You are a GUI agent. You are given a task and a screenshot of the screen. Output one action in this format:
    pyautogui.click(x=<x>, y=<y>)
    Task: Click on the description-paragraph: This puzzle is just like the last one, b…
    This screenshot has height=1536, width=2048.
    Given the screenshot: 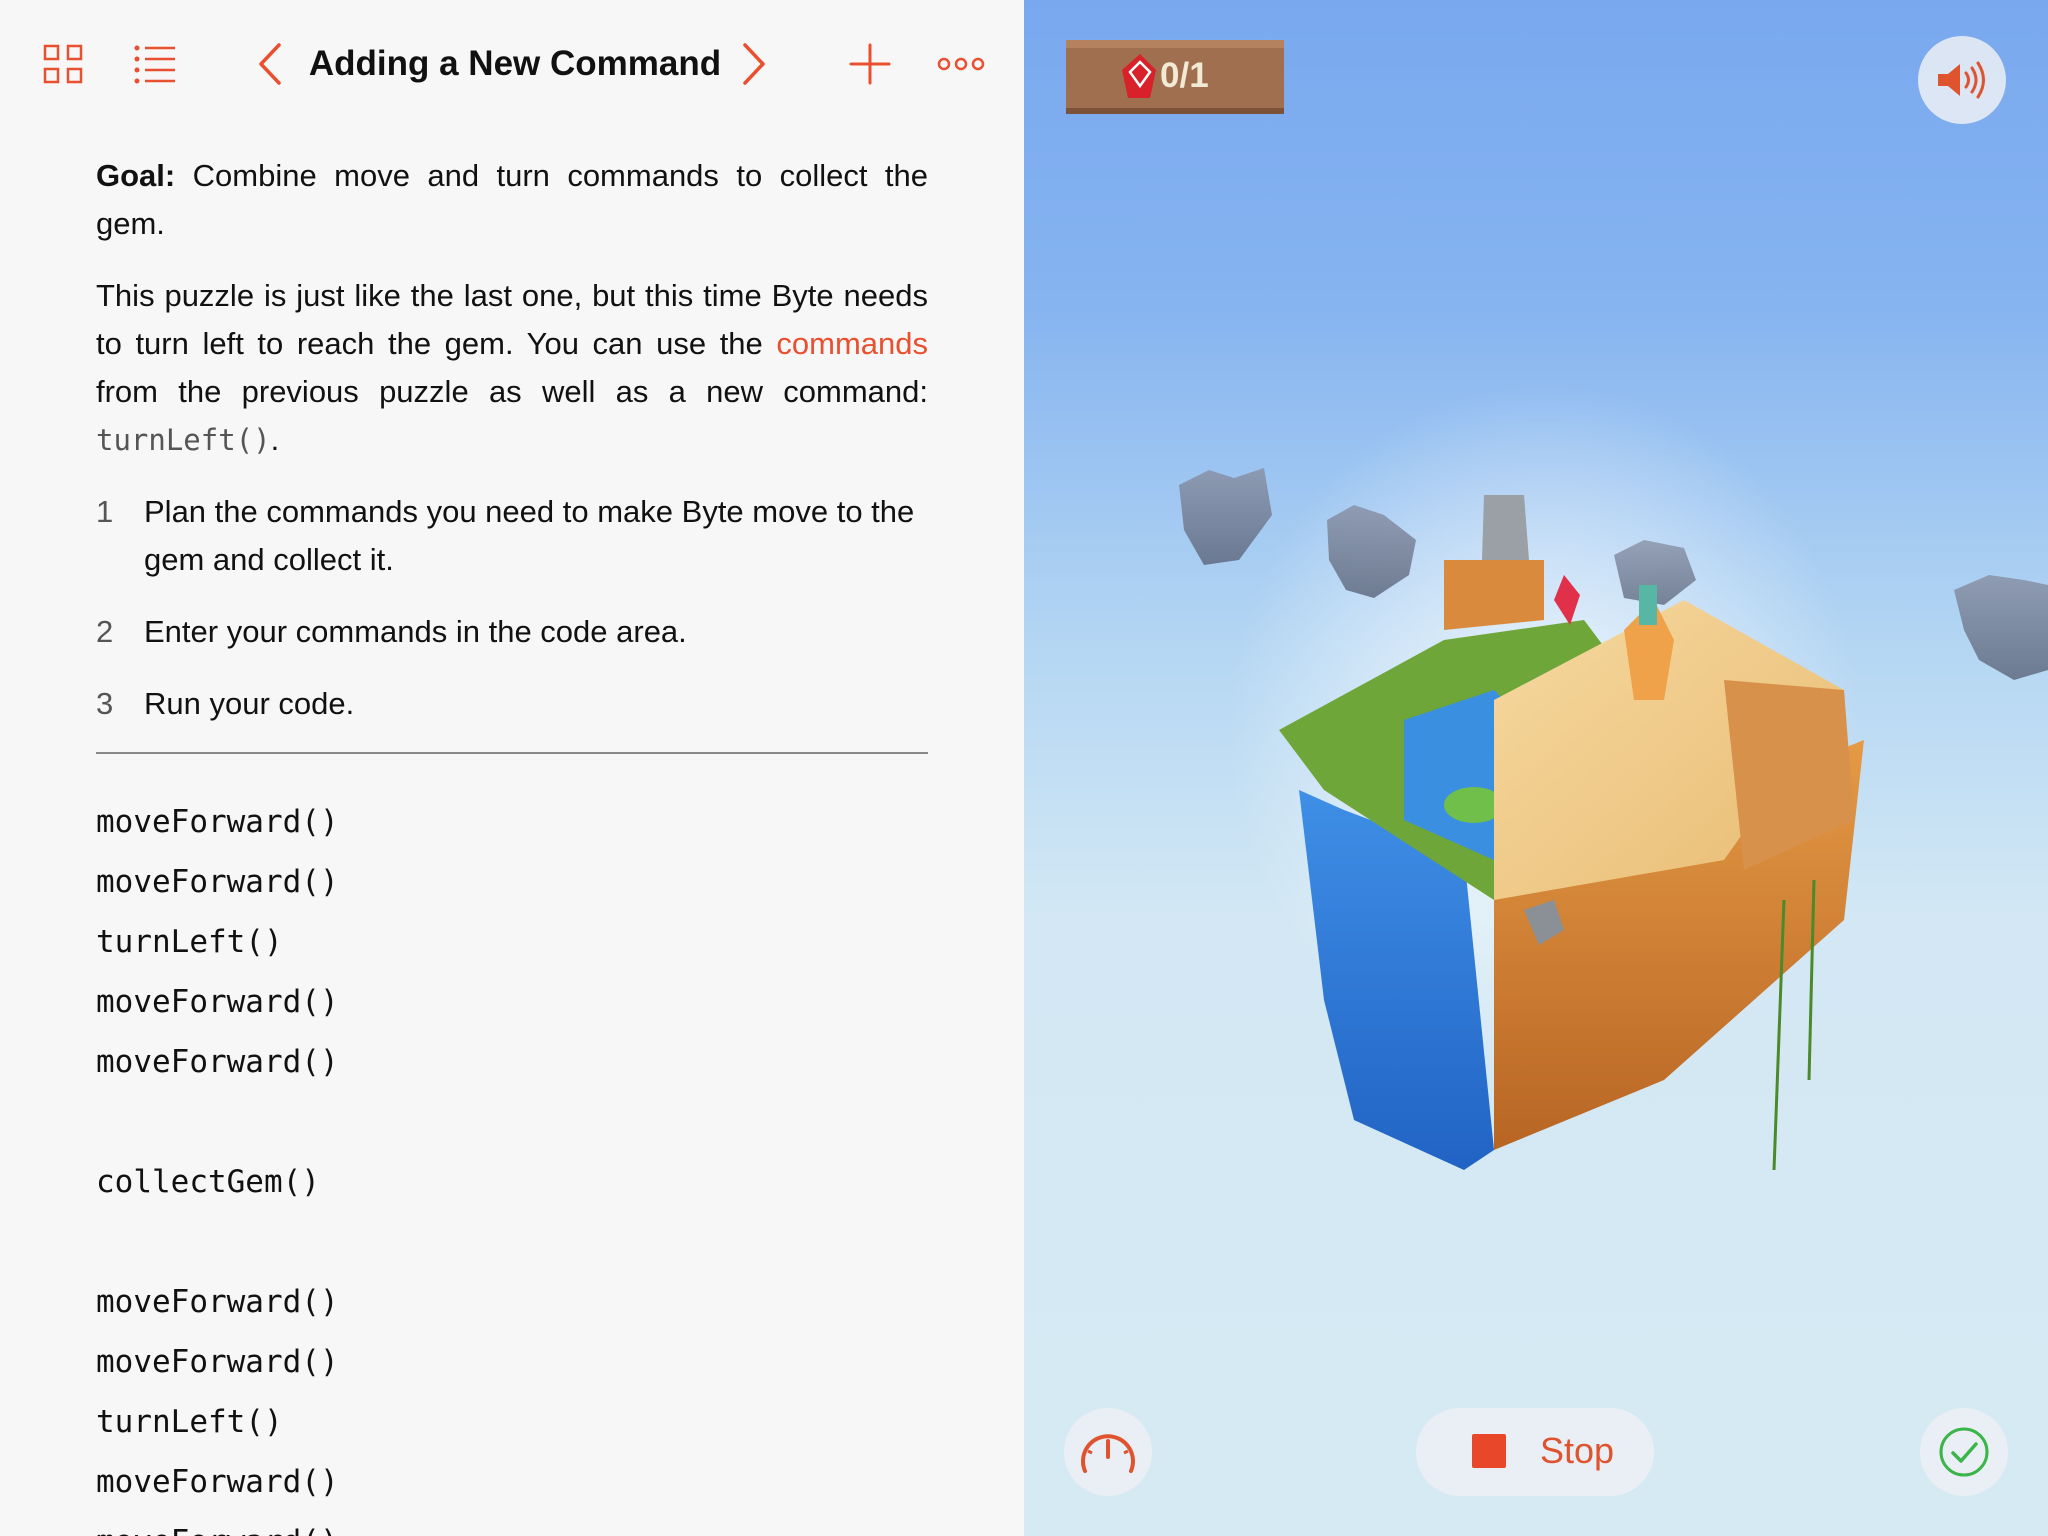 What is the action you would take?
    pyautogui.click(x=512, y=368)
    